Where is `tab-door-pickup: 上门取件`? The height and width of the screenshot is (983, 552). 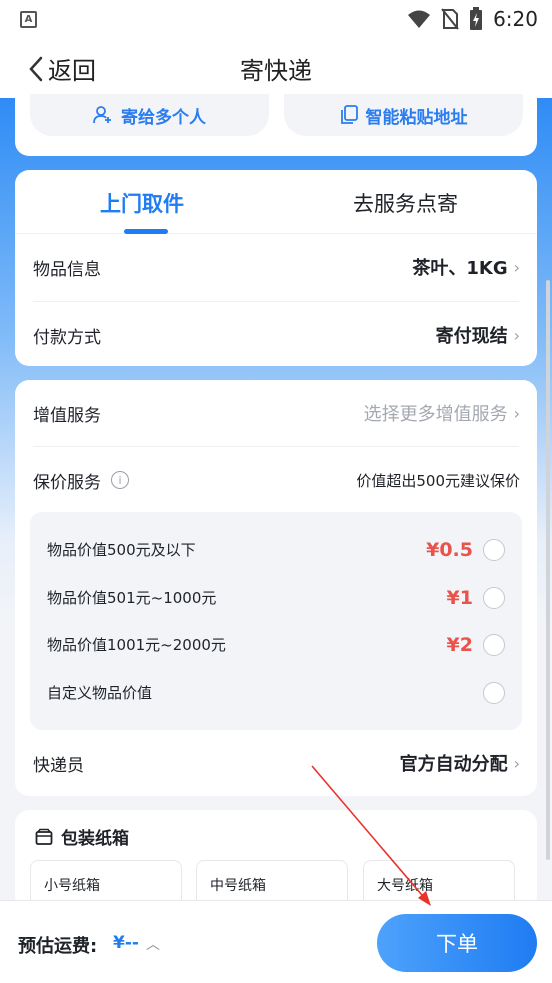
tab-door-pickup: 上门取件 is located at coordinates (142, 203).